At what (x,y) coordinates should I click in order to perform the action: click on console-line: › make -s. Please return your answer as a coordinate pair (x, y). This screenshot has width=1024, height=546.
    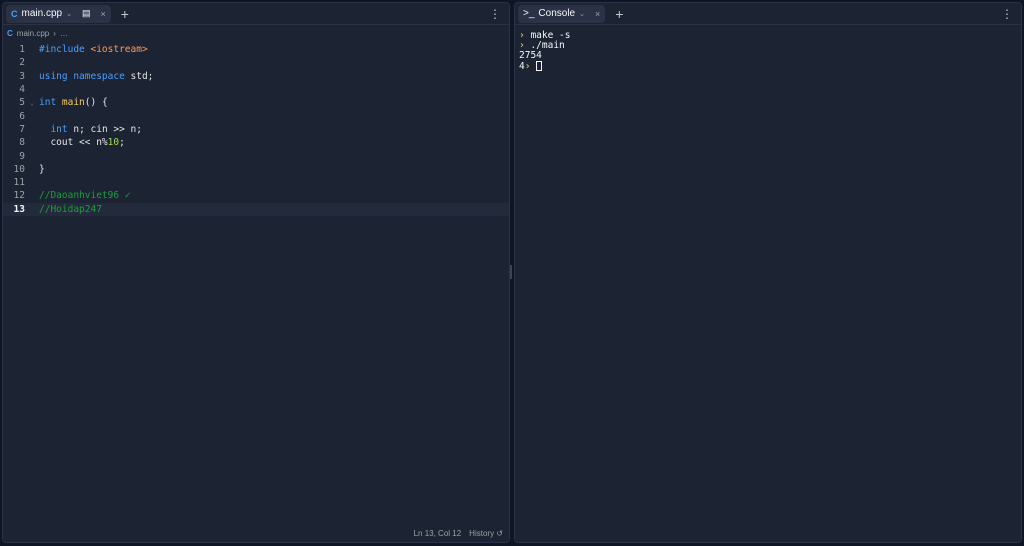
    Looking at the image, I should click on (768, 36).